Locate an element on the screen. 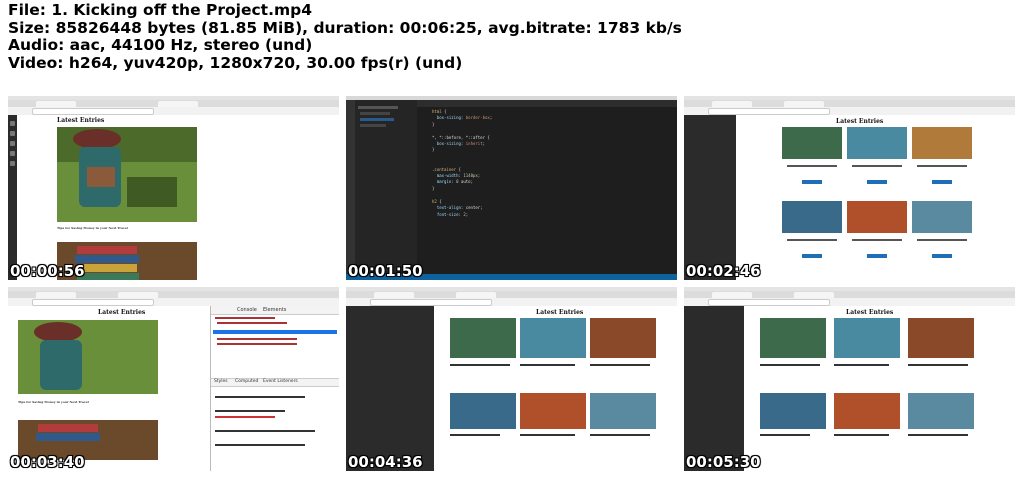  devtools-tab-console: Console is located at coordinates (247, 310).